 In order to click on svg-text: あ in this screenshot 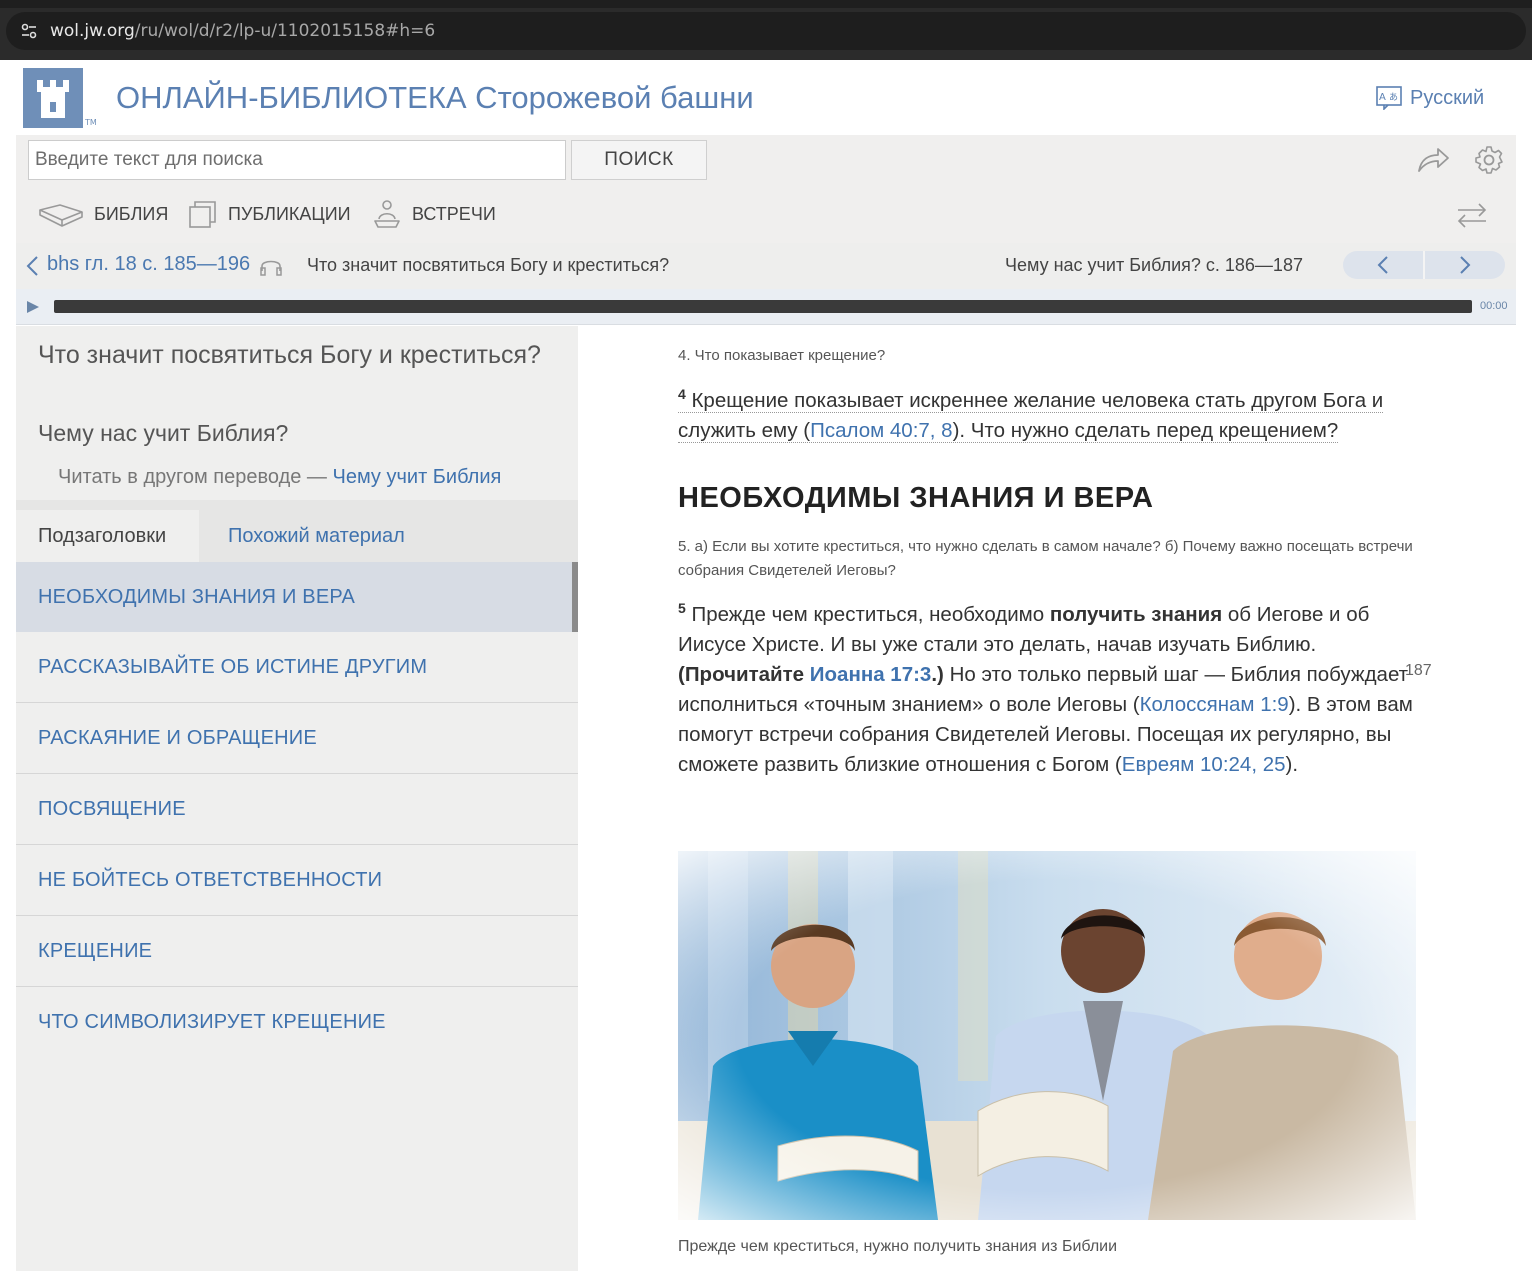, I will do `click(1393, 97)`.